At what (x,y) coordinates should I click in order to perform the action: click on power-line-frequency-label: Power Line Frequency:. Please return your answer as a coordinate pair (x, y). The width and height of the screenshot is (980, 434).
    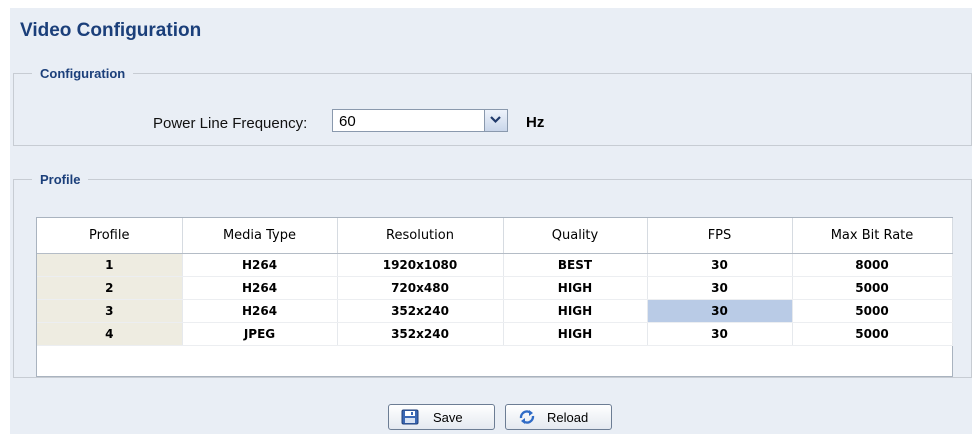
    Looking at the image, I should click on (230, 123).